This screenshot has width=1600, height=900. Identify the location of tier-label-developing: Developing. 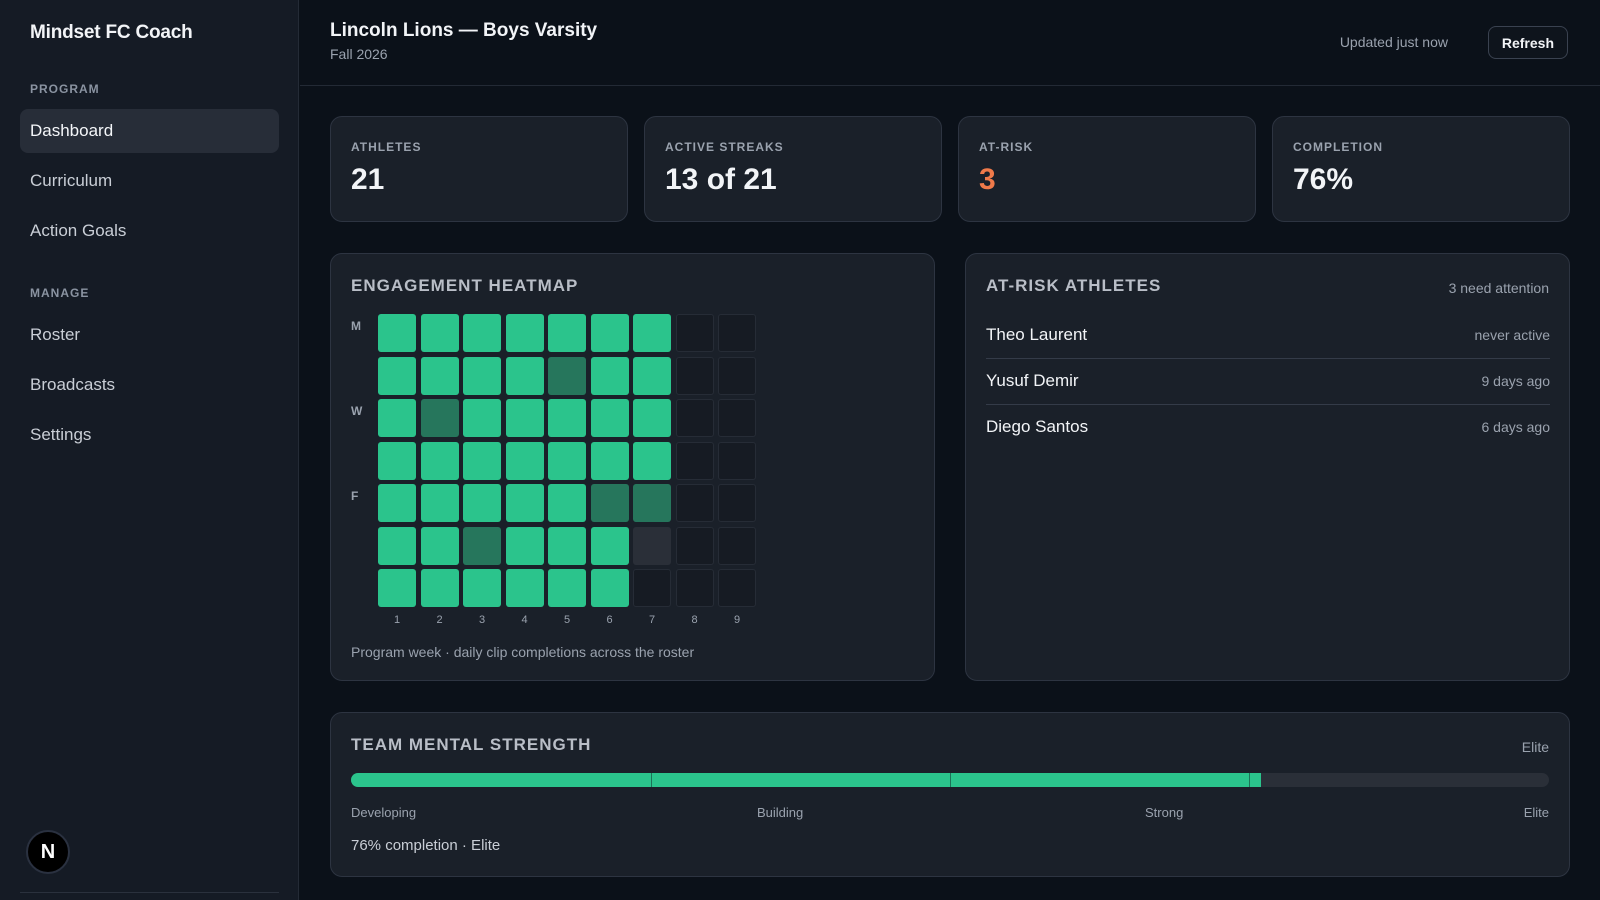
(384, 812).